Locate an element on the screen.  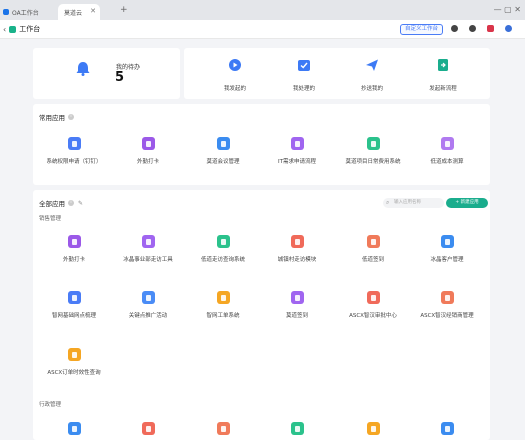
new-app-button: + 新建应用 is located at coordinates (467, 203).